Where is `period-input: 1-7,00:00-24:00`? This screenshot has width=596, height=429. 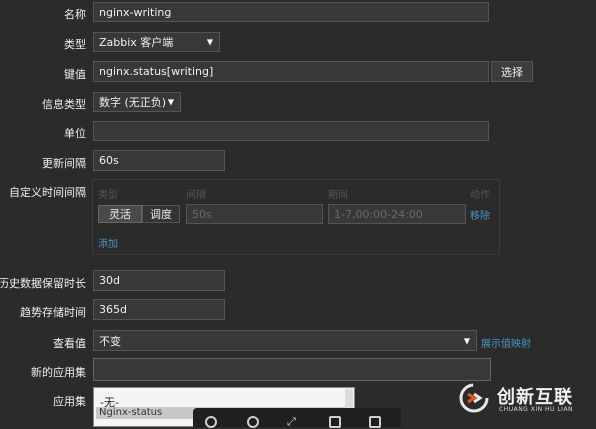
period-input: 1-7,00:00-24:00 is located at coordinates (397, 214).